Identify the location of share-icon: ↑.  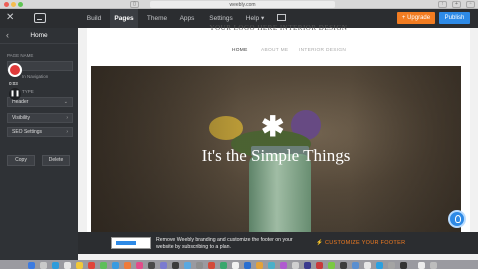
(442, 4).